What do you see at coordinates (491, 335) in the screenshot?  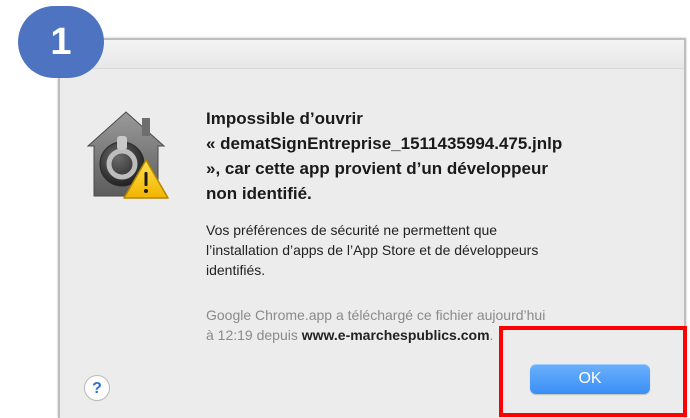 I see `info-line-2-suffix: .` at bounding box center [491, 335].